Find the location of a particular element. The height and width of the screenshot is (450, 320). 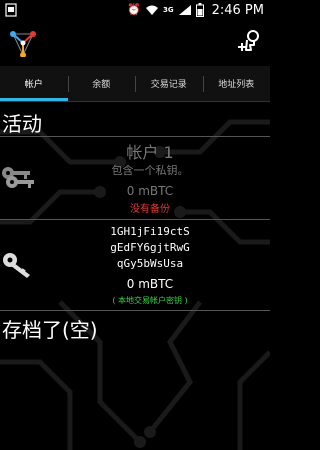

network-type: 3G is located at coordinates (168, 10).